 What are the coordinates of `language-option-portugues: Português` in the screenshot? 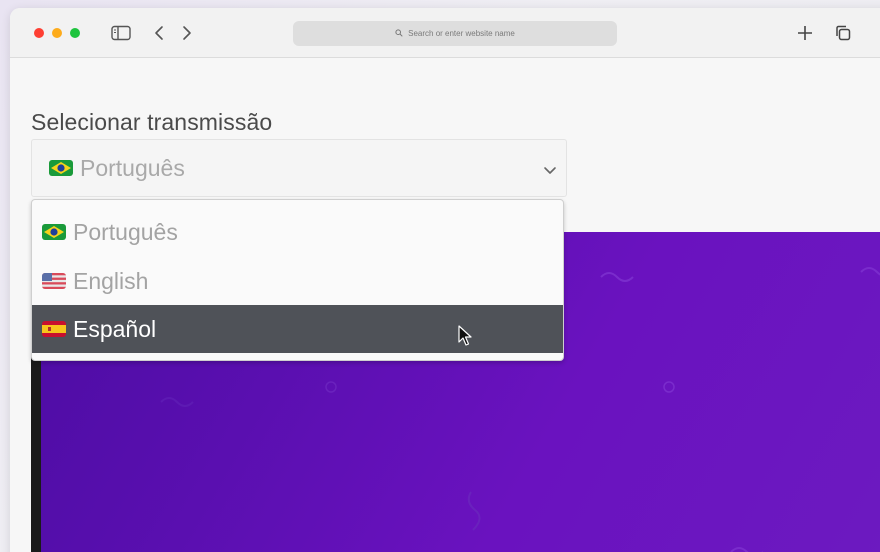 It's located at (297, 232).